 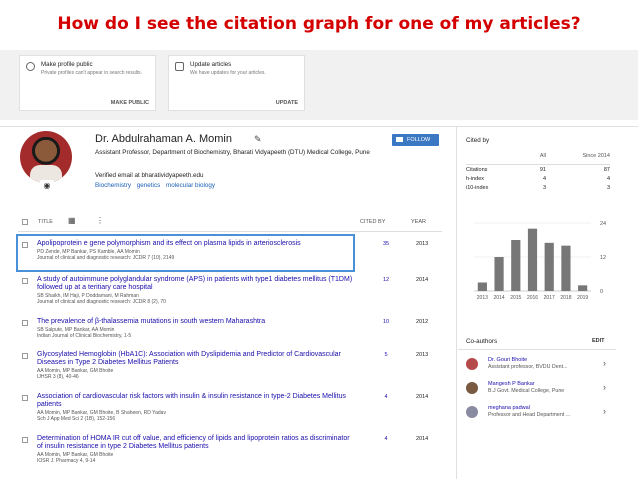 I want to click on highlight-box, so click(x=185, y=253).